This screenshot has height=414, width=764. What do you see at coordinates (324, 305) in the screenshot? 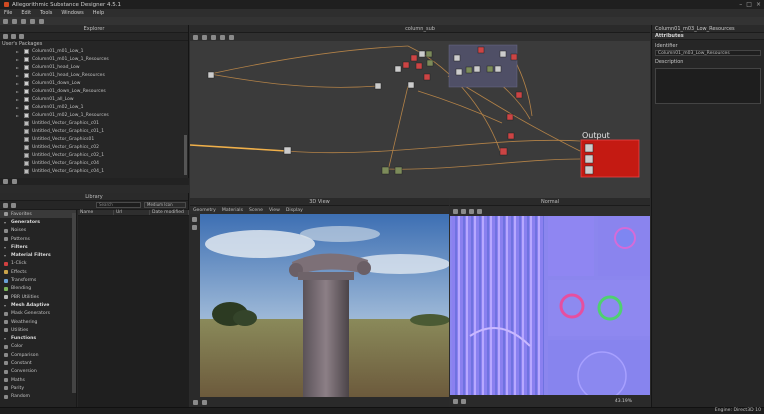
I see `3d-viewport` at bounding box center [324, 305].